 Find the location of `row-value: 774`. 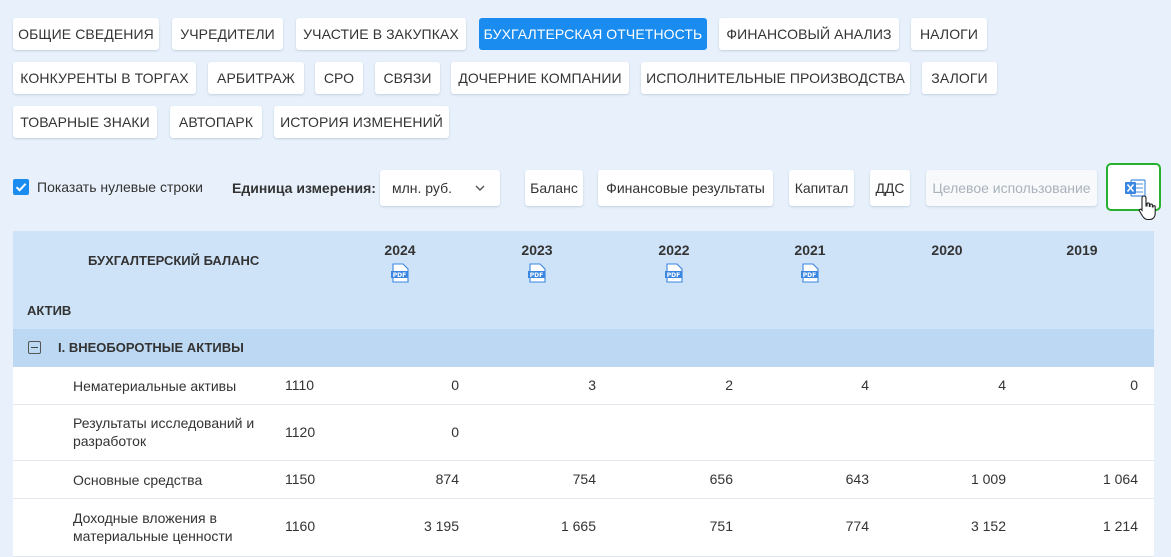

row-value: 774 is located at coordinates (857, 526).